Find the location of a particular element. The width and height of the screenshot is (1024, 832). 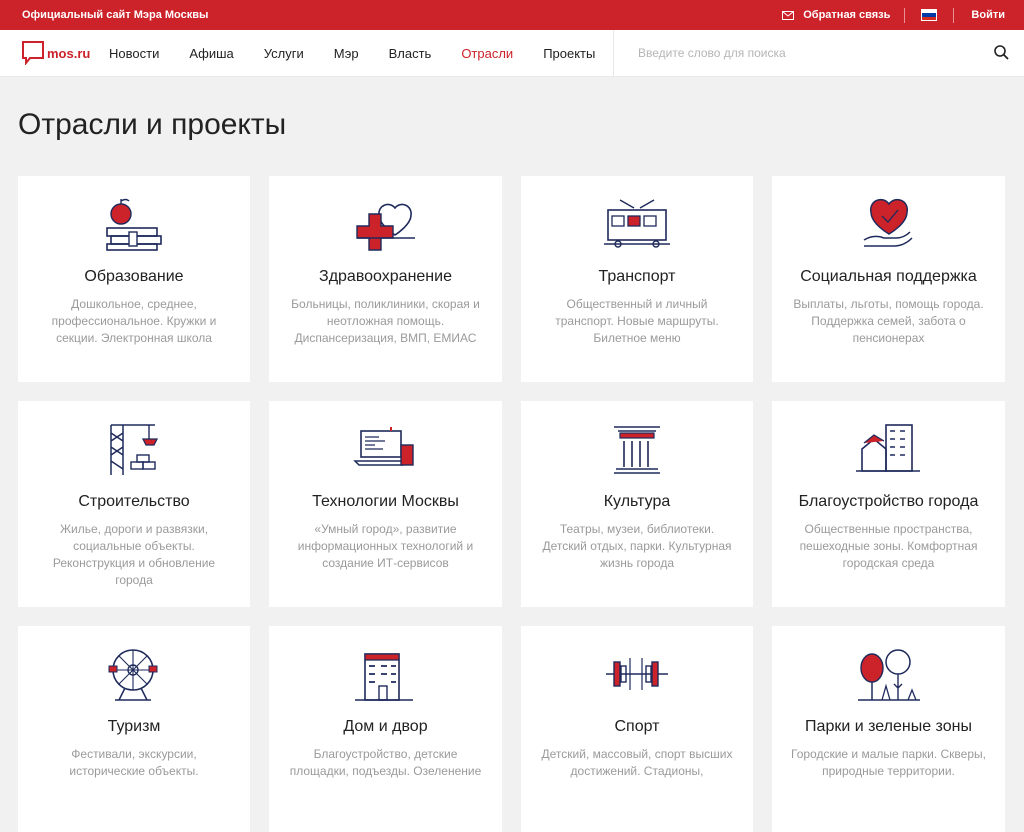

nav-item: Мэр is located at coordinates (346, 53).